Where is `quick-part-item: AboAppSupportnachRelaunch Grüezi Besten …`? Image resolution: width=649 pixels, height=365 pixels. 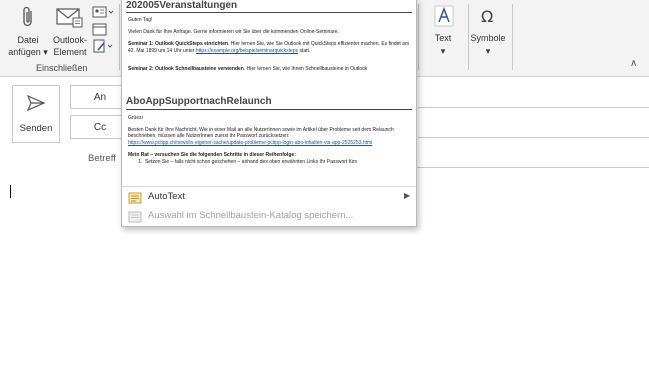
quick-part-item: AboAppSupportnachRelaunch Grüezi Besten … is located at coordinates (269, 140).